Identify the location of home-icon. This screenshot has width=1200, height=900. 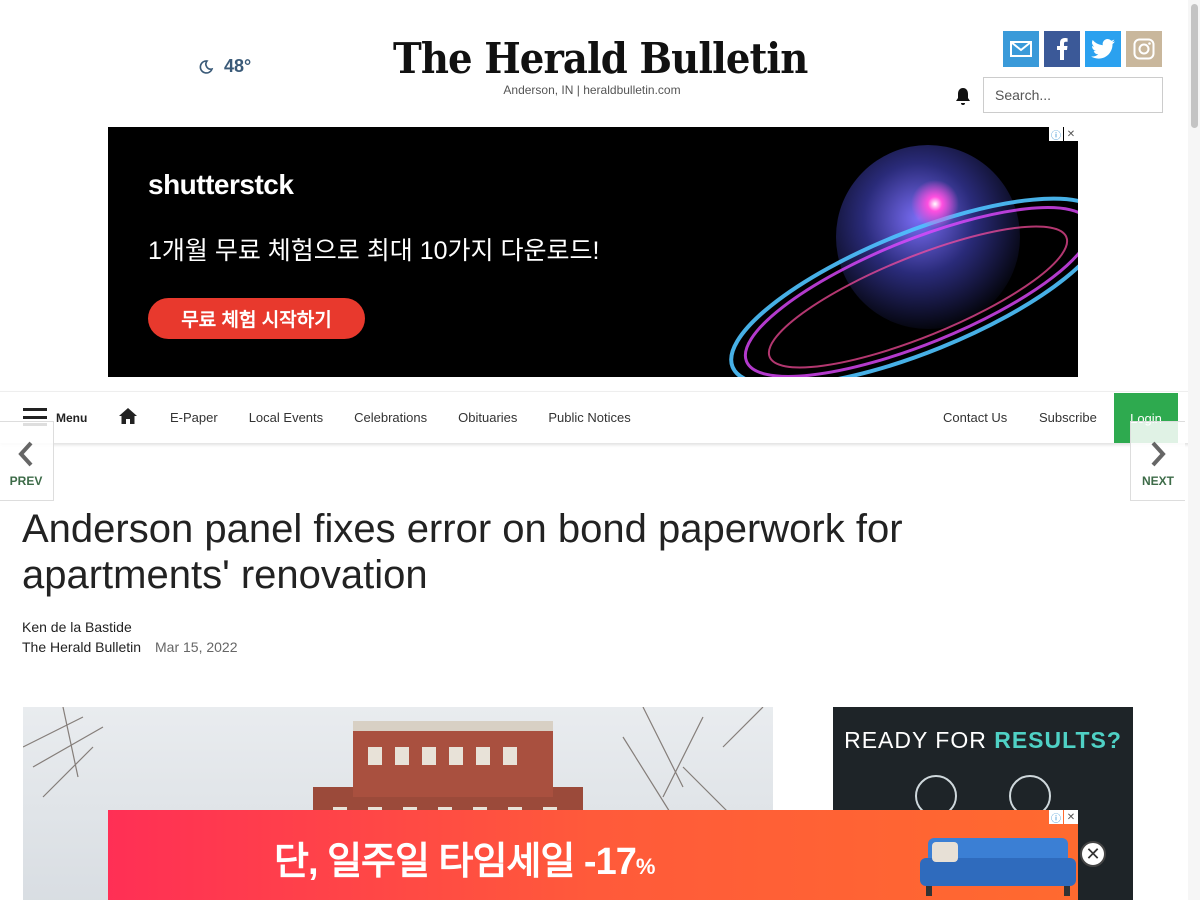
(128, 416).